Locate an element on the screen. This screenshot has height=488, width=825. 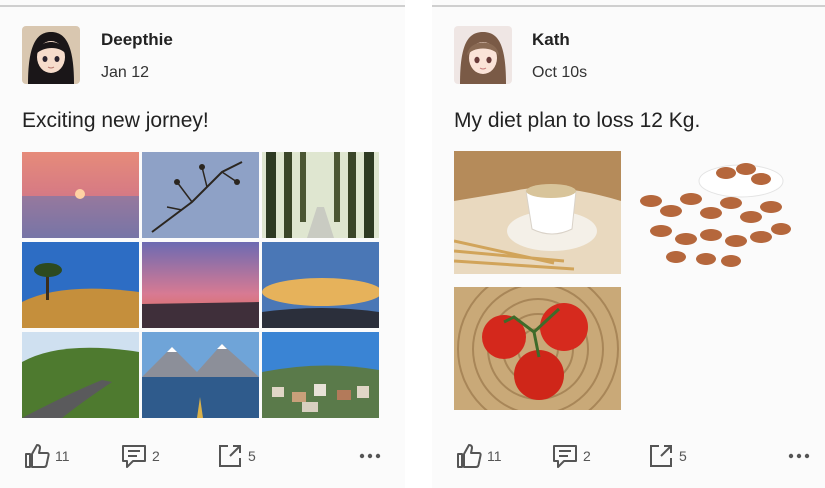
photo-sunrays-clouds is located at coordinates (320, 285).